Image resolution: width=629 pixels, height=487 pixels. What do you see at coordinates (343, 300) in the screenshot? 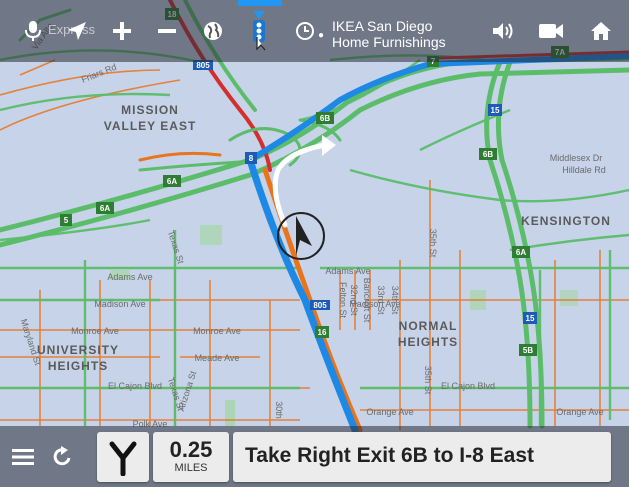
I see `street-label: Felton St` at bounding box center [343, 300].